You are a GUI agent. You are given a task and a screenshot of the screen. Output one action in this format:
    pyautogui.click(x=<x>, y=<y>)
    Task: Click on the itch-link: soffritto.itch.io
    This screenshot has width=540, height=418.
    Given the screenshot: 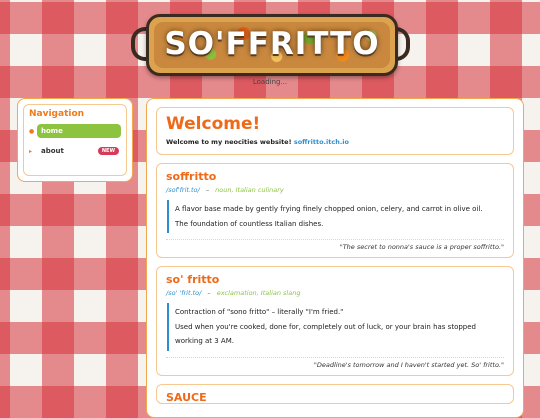 What is the action you would take?
    pyautogui.click(x=321, y=142)
    